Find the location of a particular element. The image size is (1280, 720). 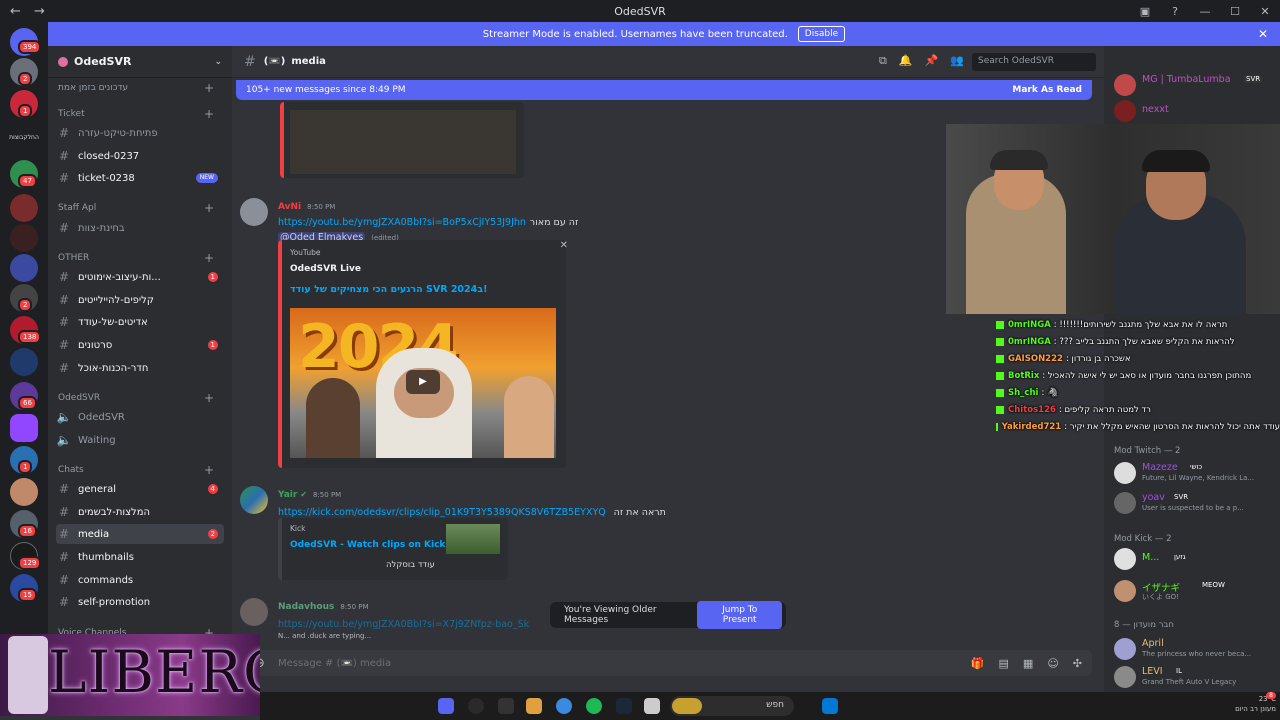

username: AvNi is located at coordinates (289, 207).